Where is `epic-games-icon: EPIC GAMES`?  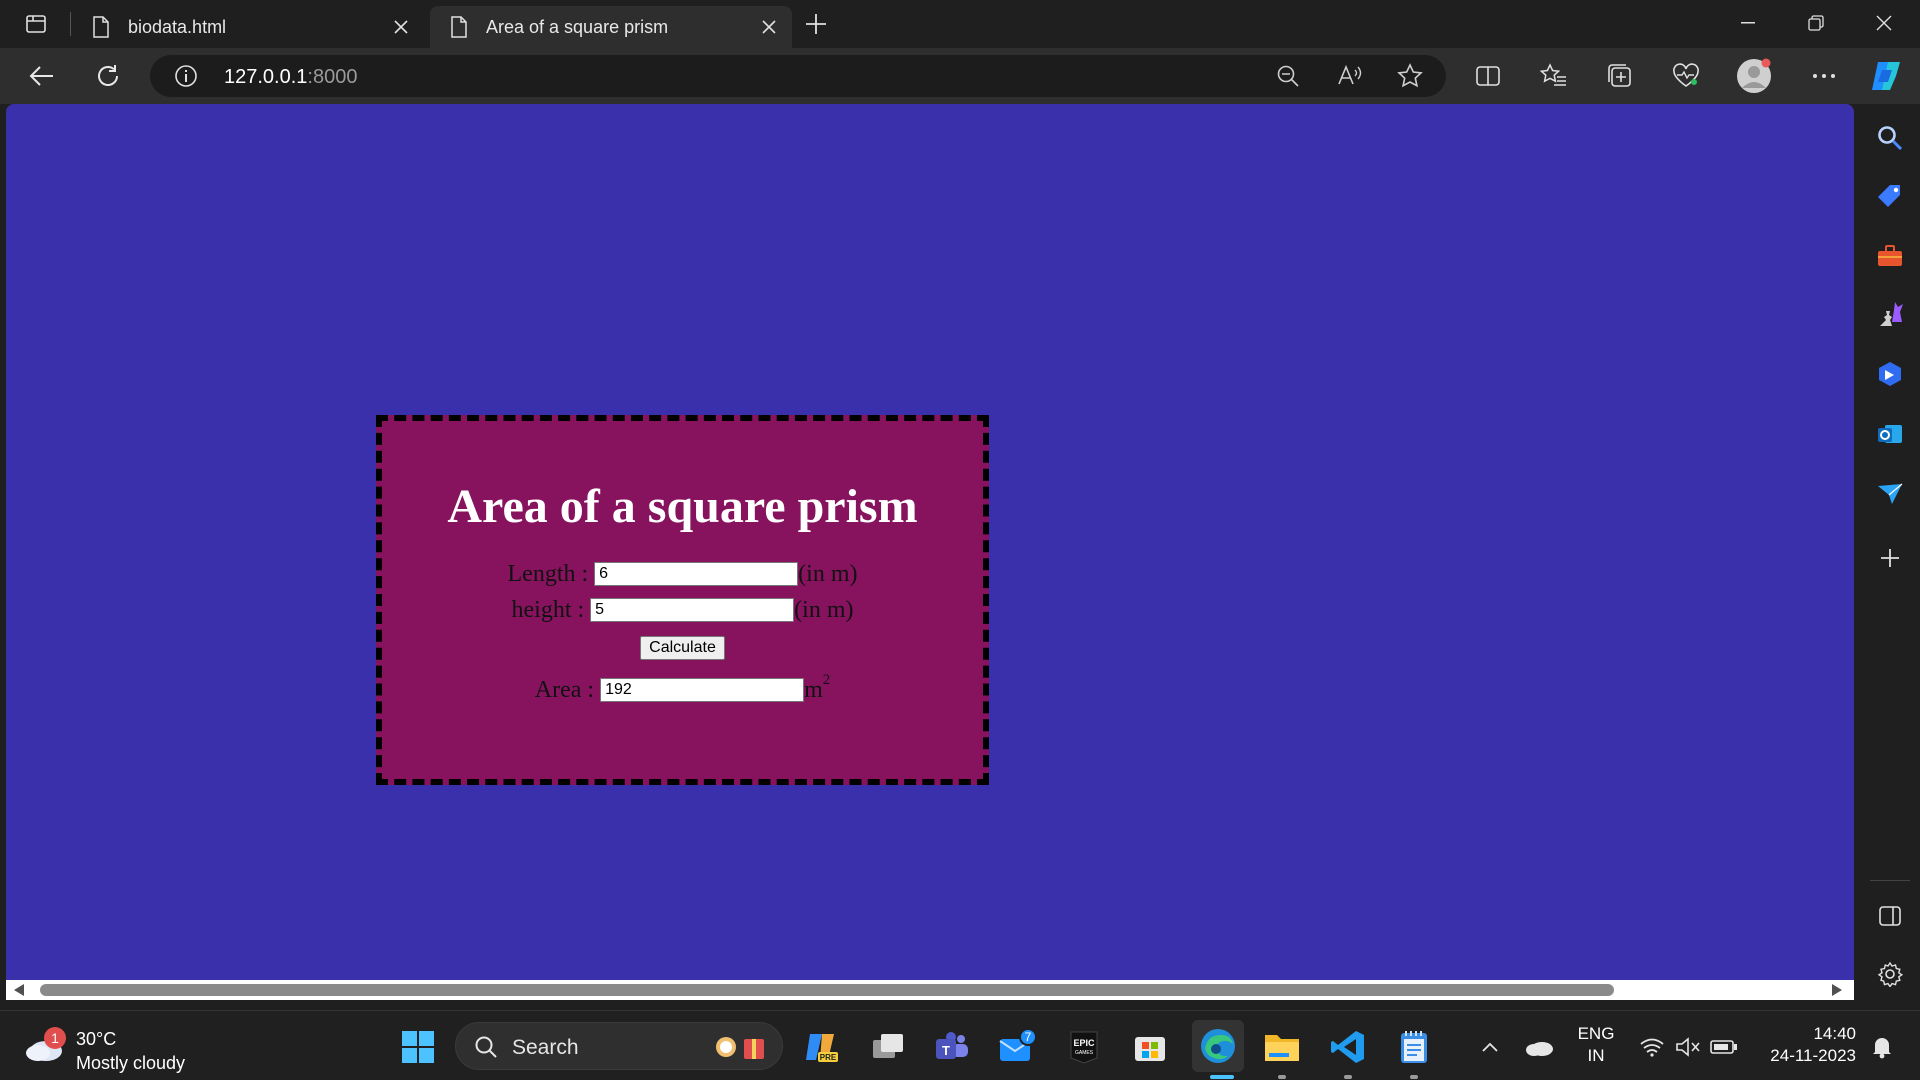 epic-games-icon: EPIC GAMES is located at coordinates (1084, 1047).